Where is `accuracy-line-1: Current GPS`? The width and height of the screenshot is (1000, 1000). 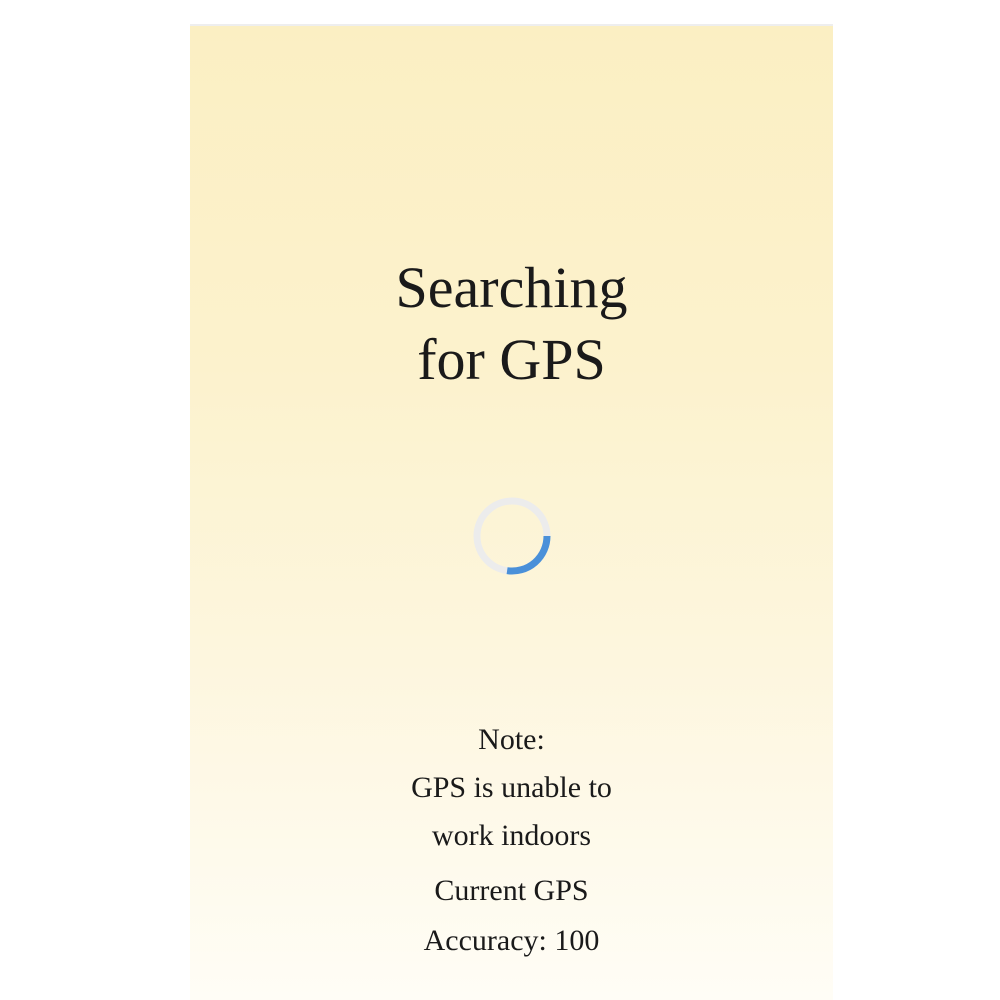
accuracy-line-1: Current GPS is located at coordinates (511, 890).